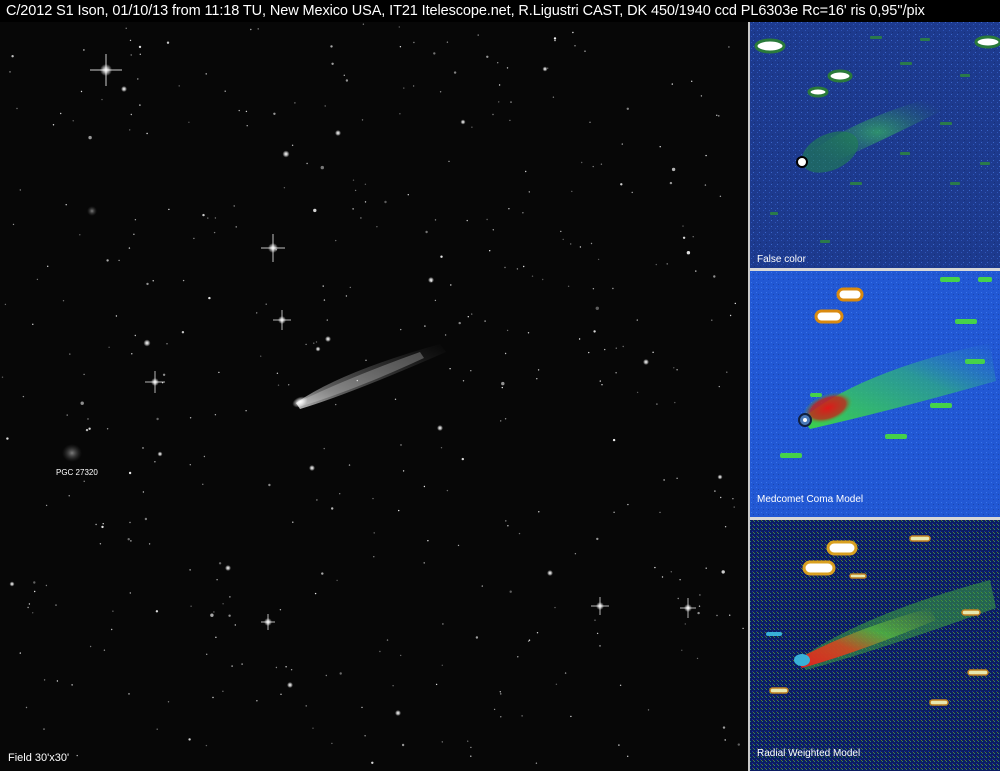 This screenshot has width=1000, height=771. I want to click on radial-model-image, so click(875, 645).